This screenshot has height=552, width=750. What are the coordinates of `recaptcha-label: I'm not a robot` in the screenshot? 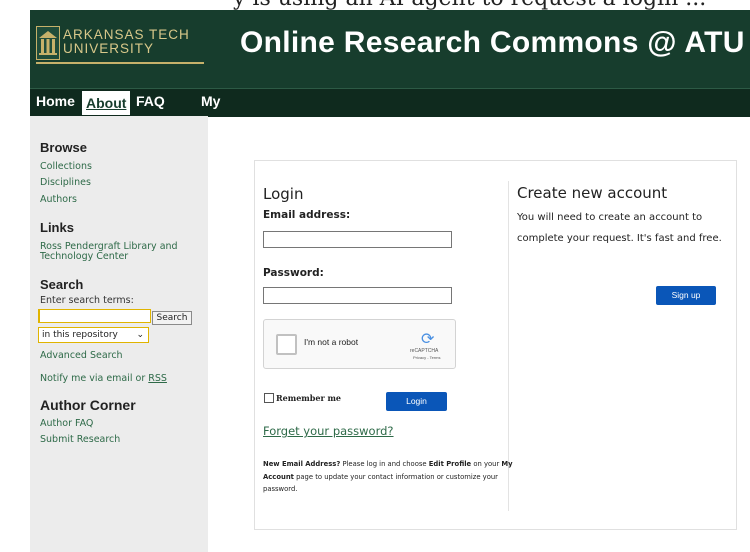 It's located at (331, 342).